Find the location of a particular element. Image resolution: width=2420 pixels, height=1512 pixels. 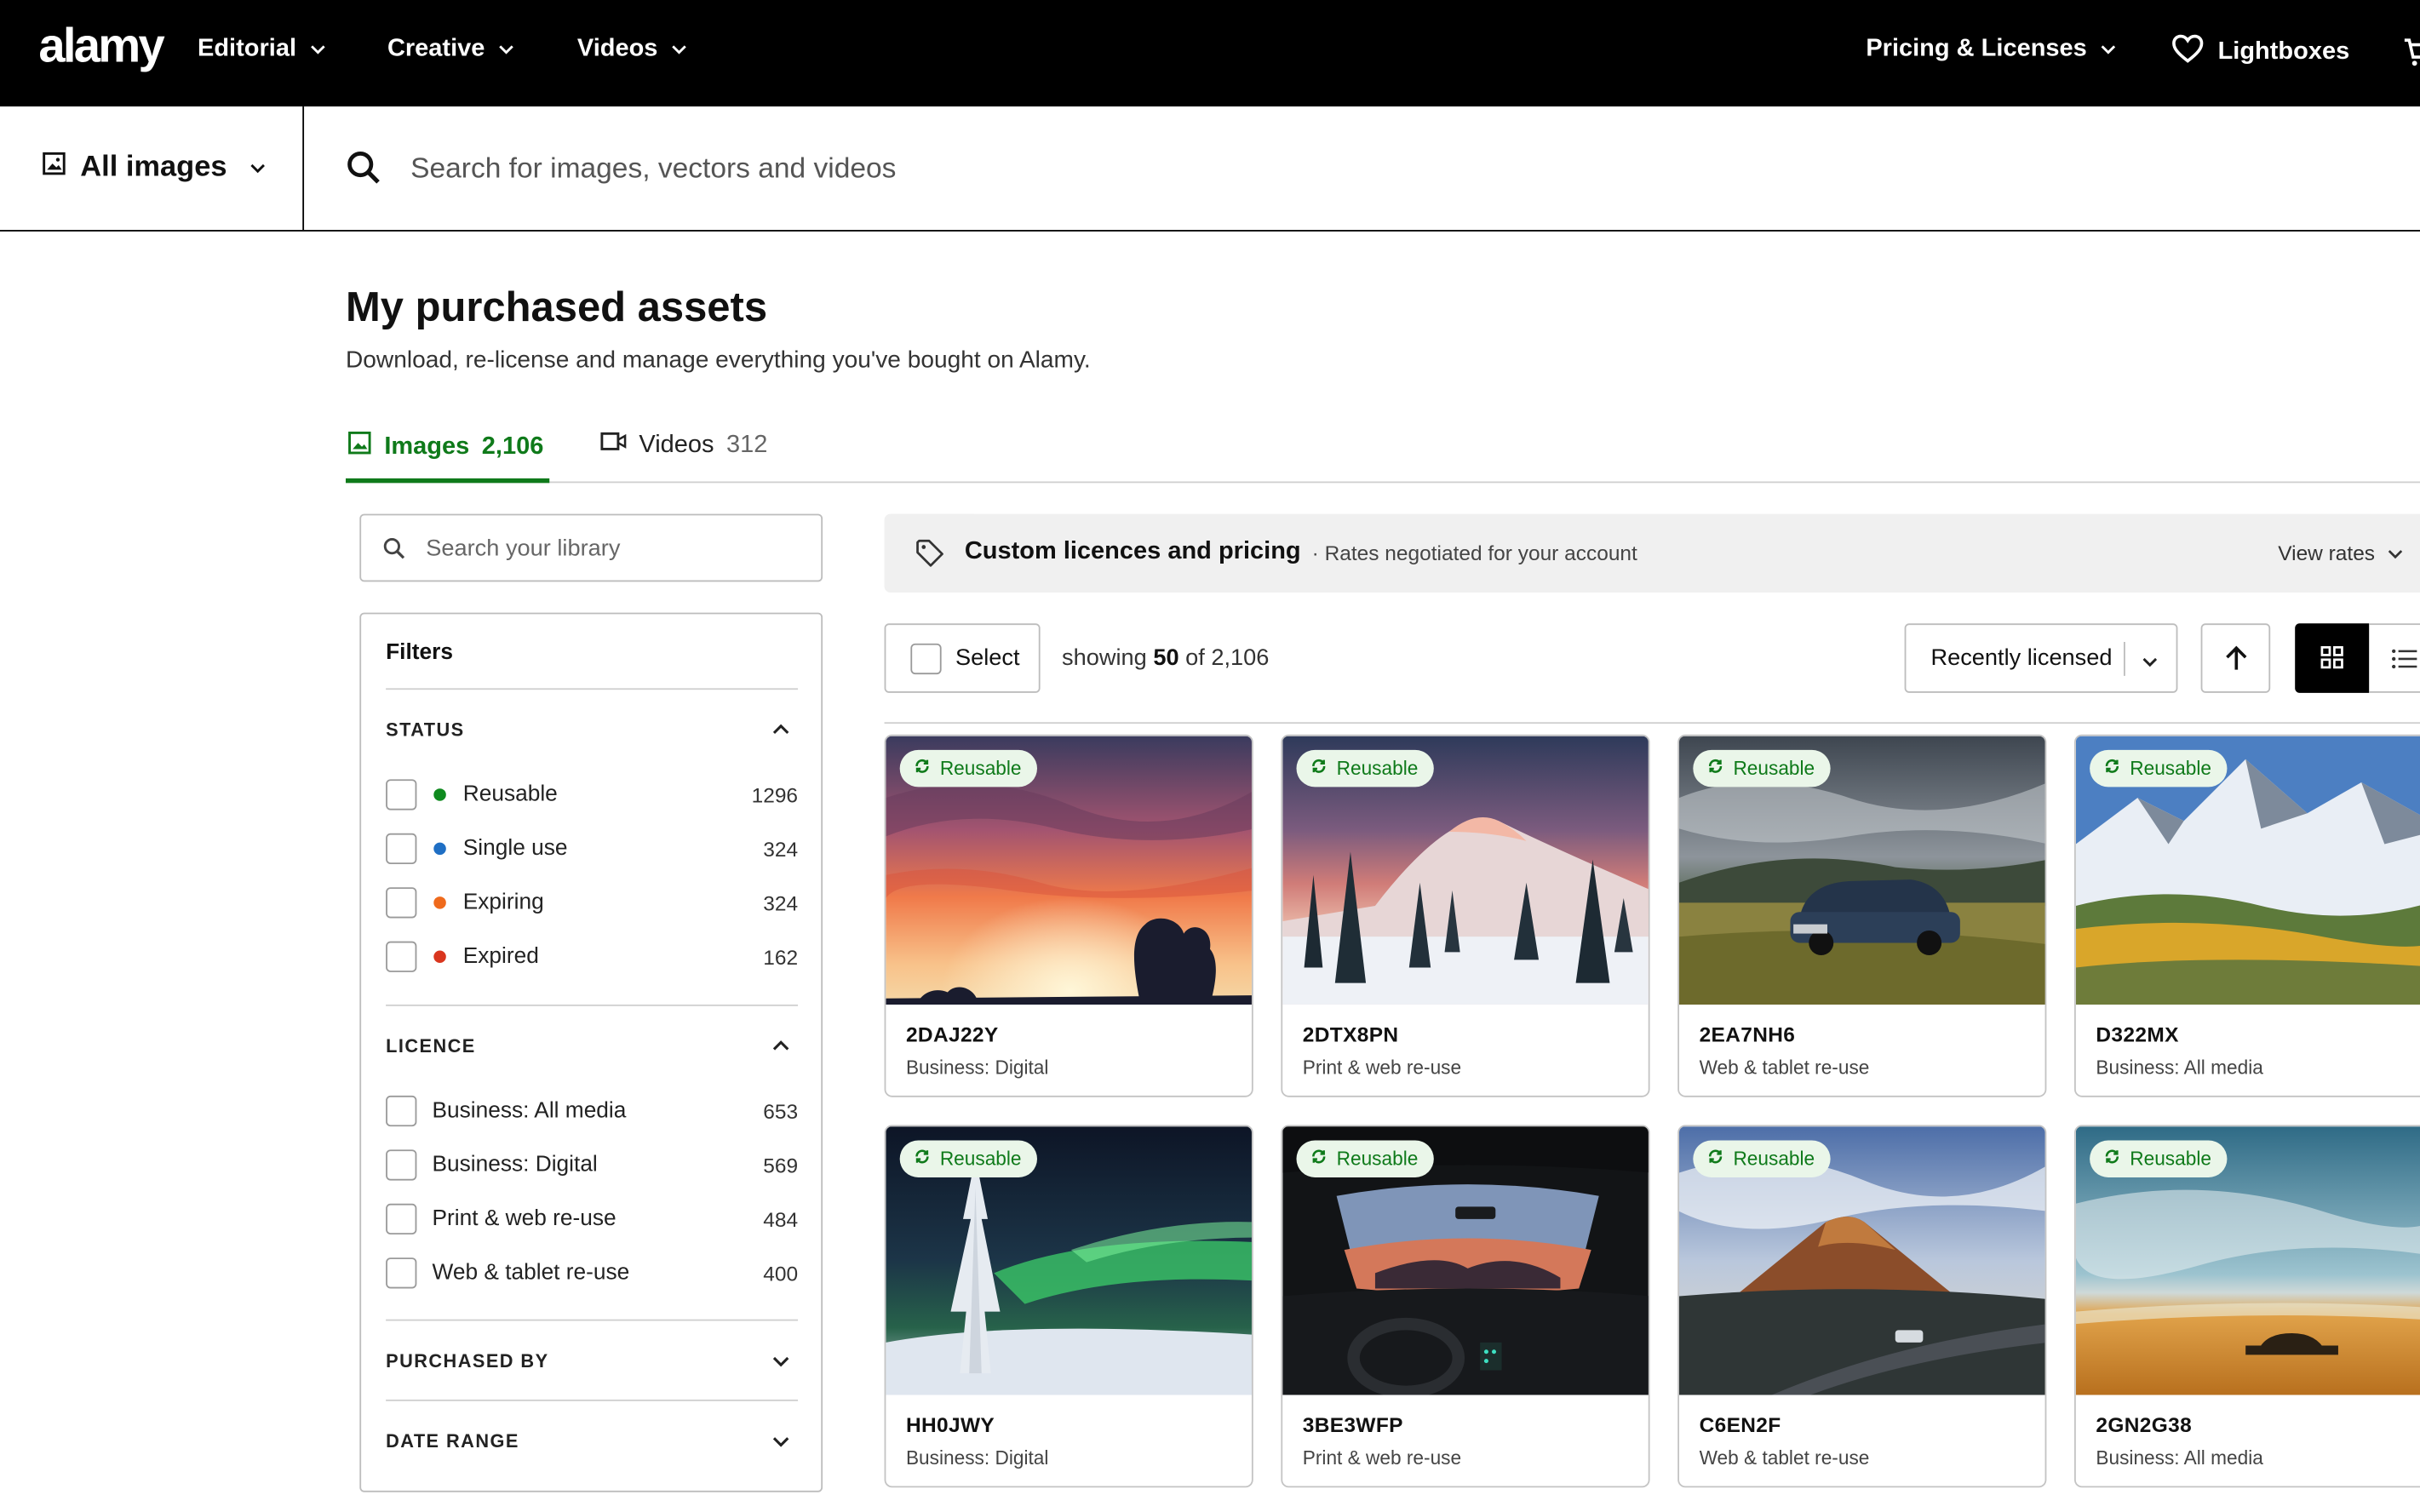

nav-creative: Creative is located at coordinates (450, 50).